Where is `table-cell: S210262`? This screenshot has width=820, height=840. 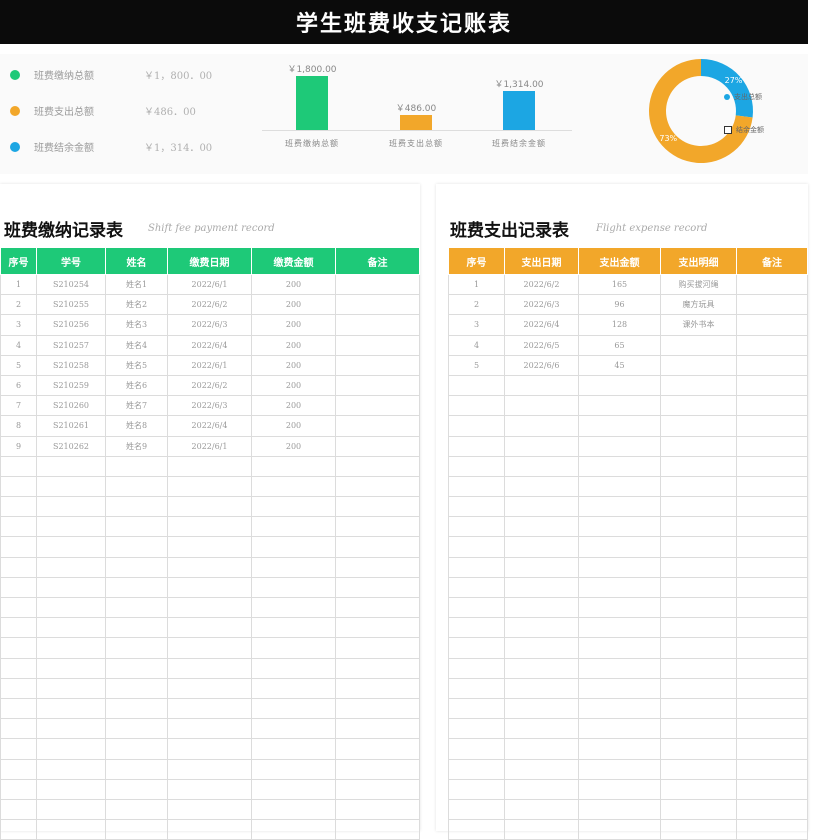 table-cell: S210262 is located at coordinates (71, 446).